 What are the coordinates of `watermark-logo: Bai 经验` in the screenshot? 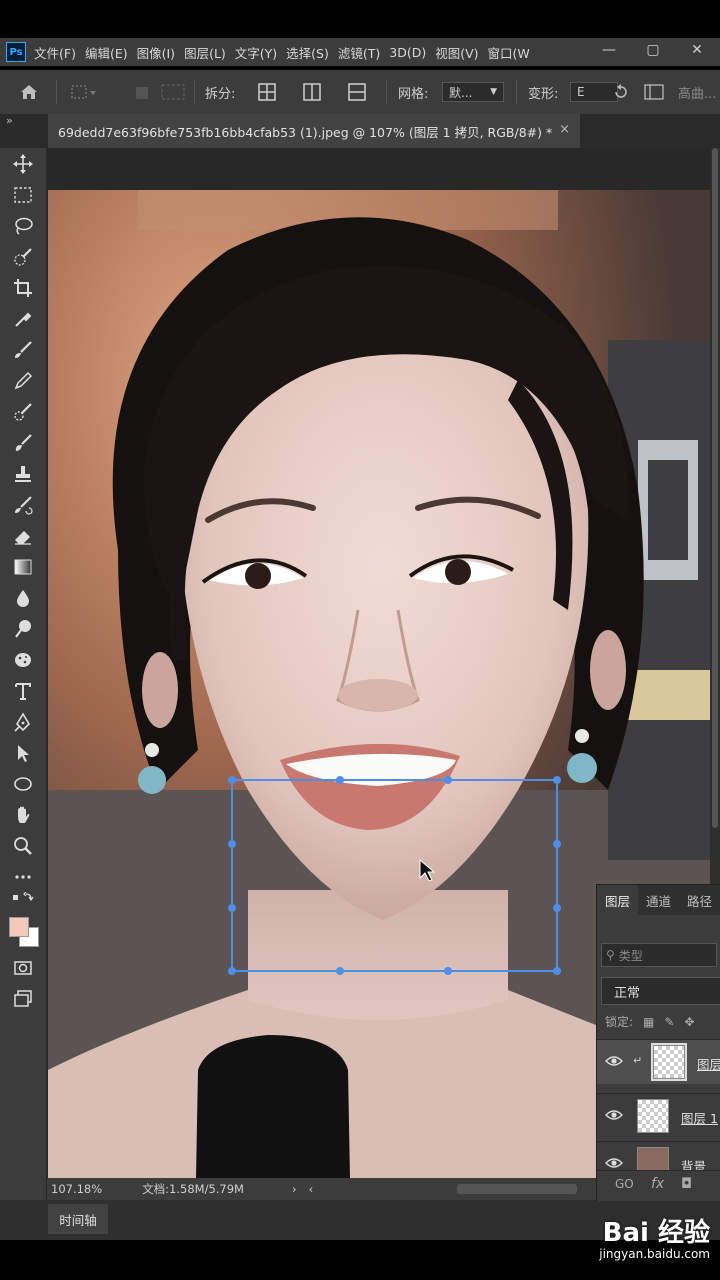 It's located at (656, 1233).